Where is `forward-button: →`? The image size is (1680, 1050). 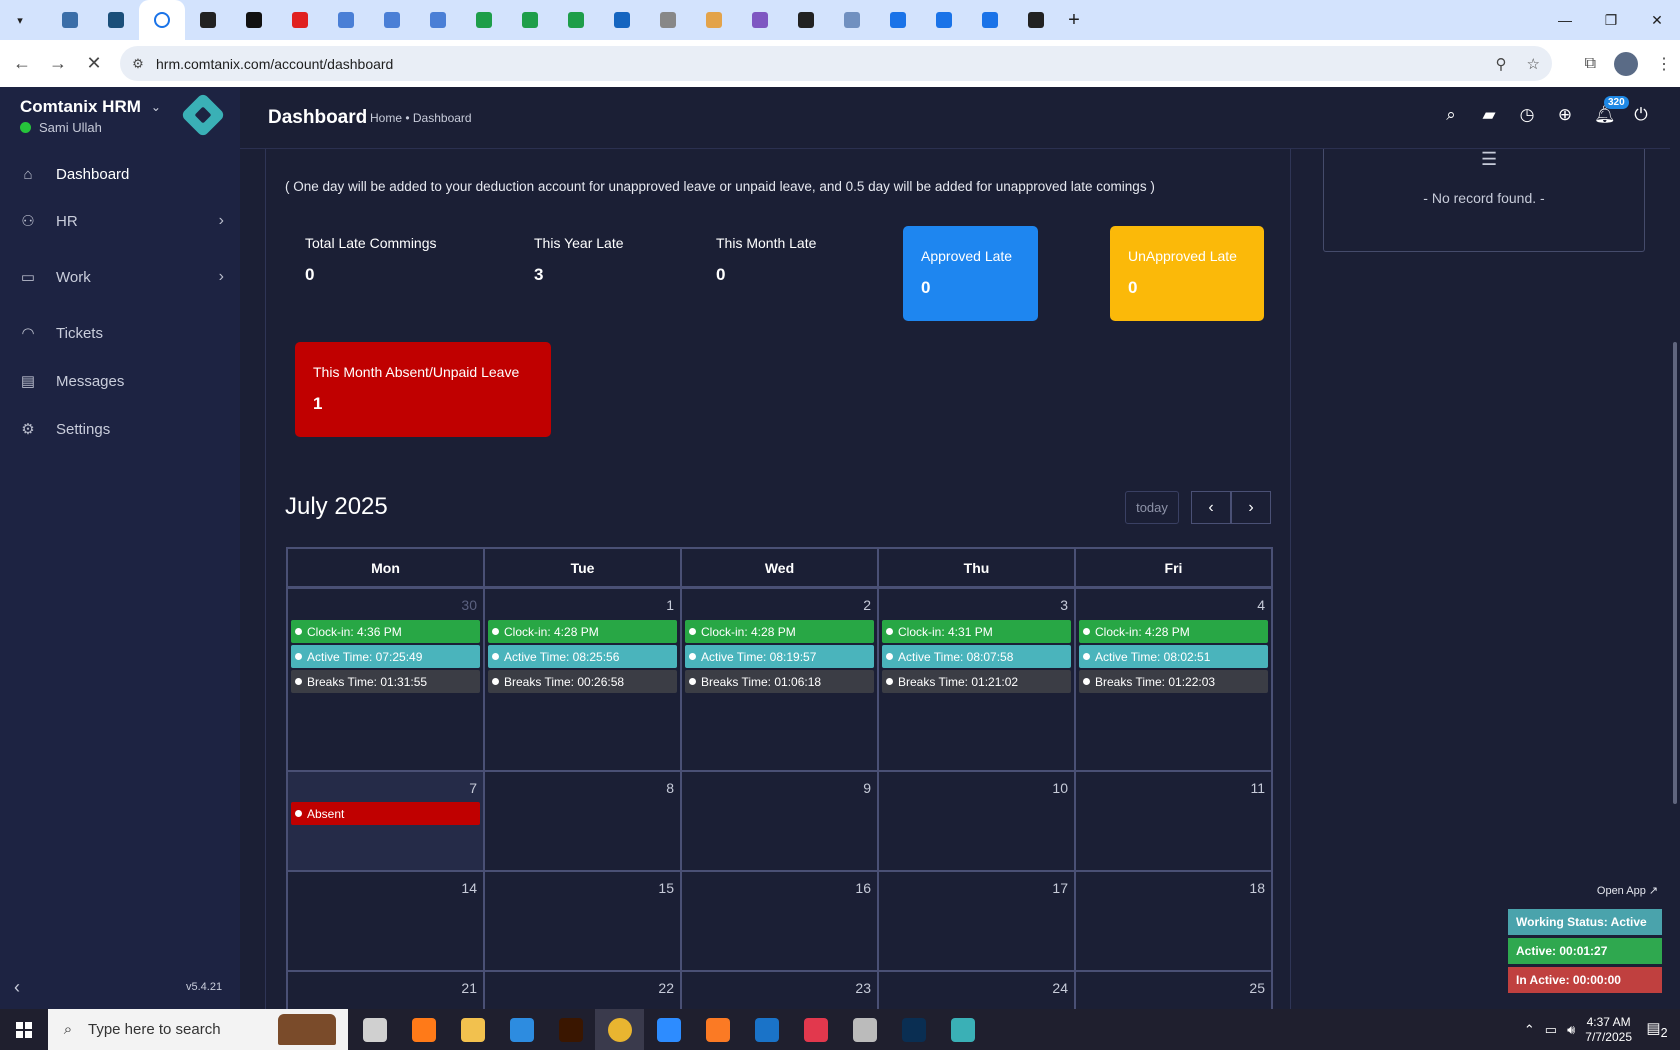
forward-button: → is located at coordinates (58, 64).